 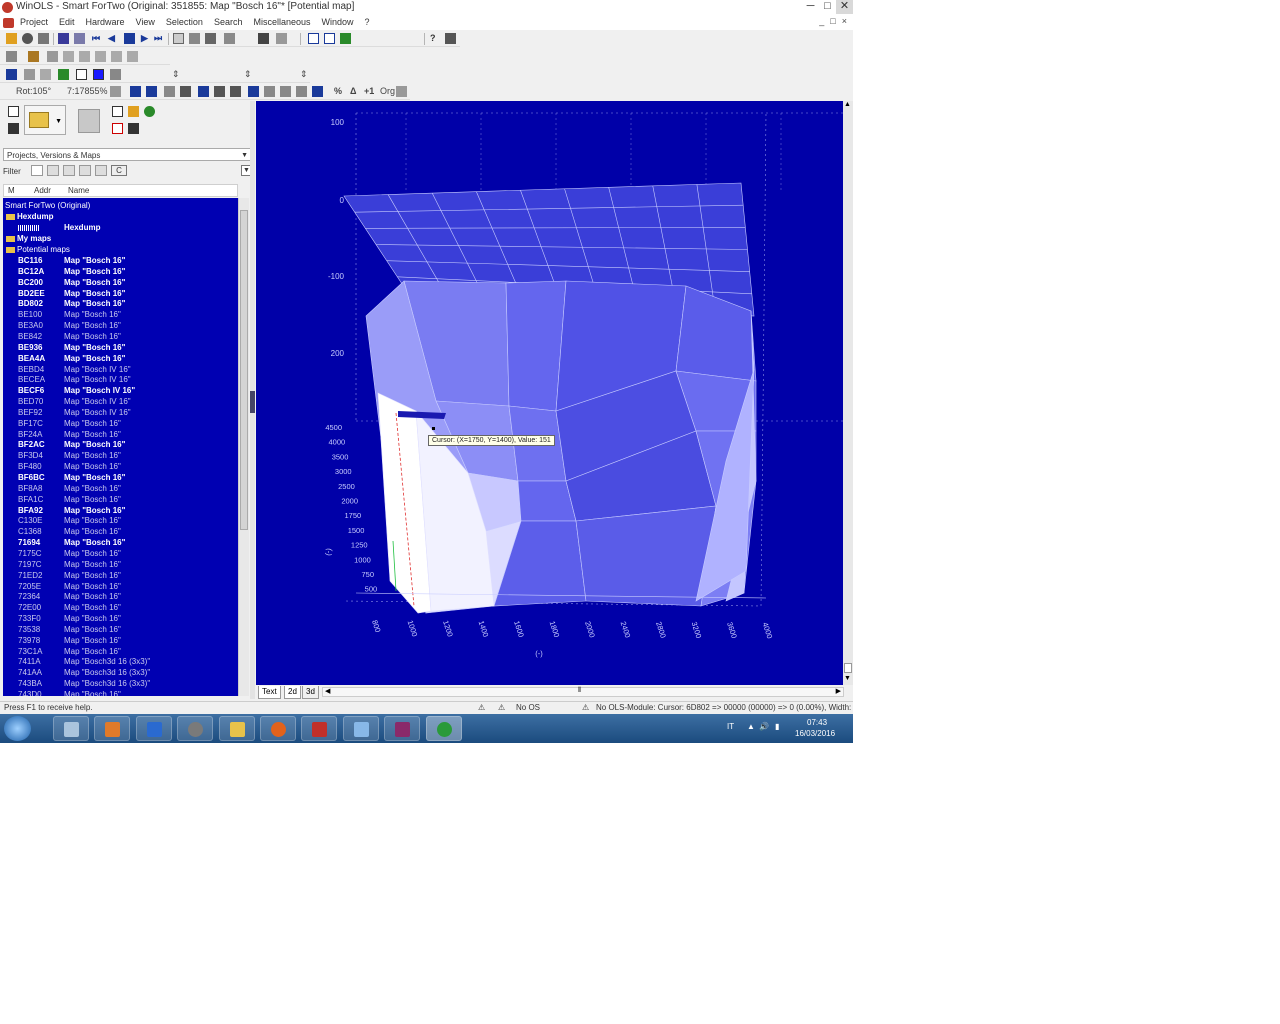 What do you see at coordinates (229, 38) in the screenshot?
I see `tools-icon` at bounding box center [229, 38].